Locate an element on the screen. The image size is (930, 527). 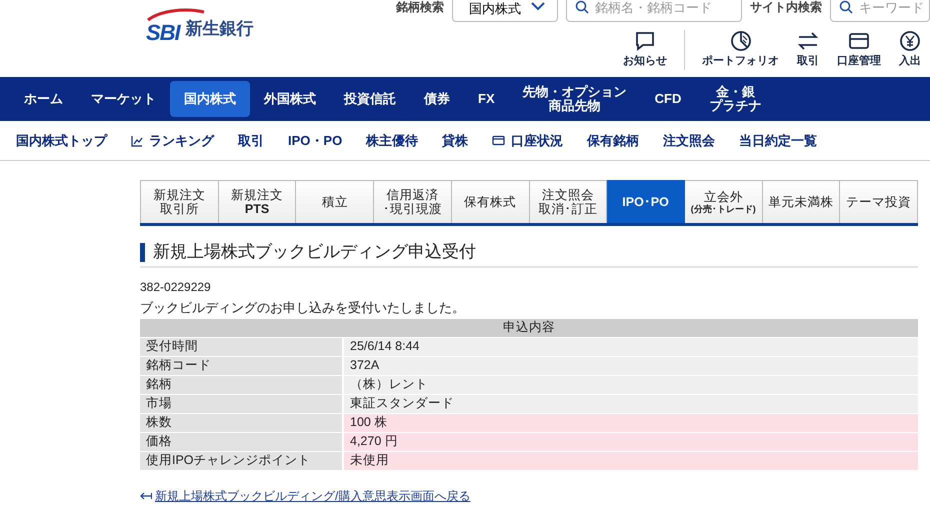
utility-button: 口座管理 is located at coordinates (859, 49).